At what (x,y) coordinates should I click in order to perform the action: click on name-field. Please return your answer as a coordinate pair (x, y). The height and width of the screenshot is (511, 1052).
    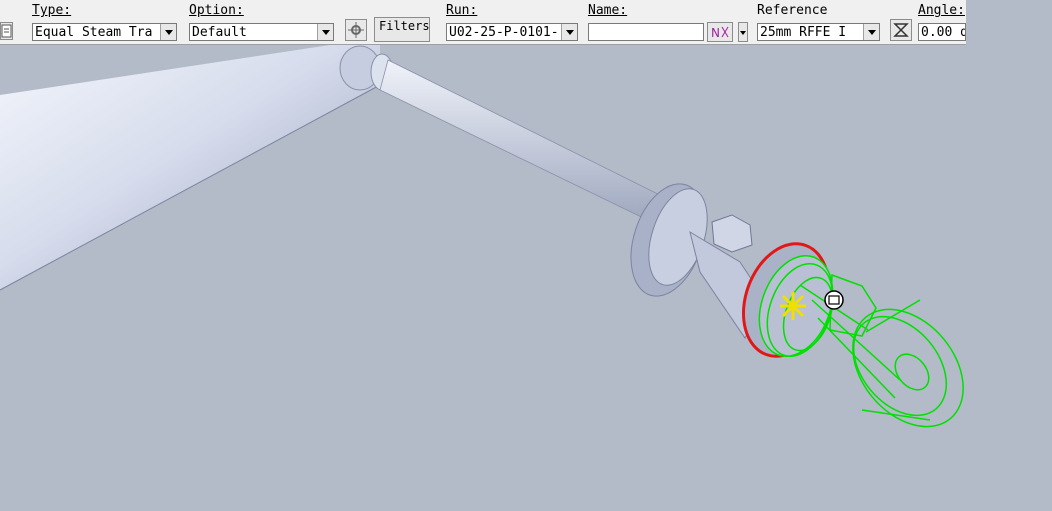
    Looking at the image, I should click on (646, 32).